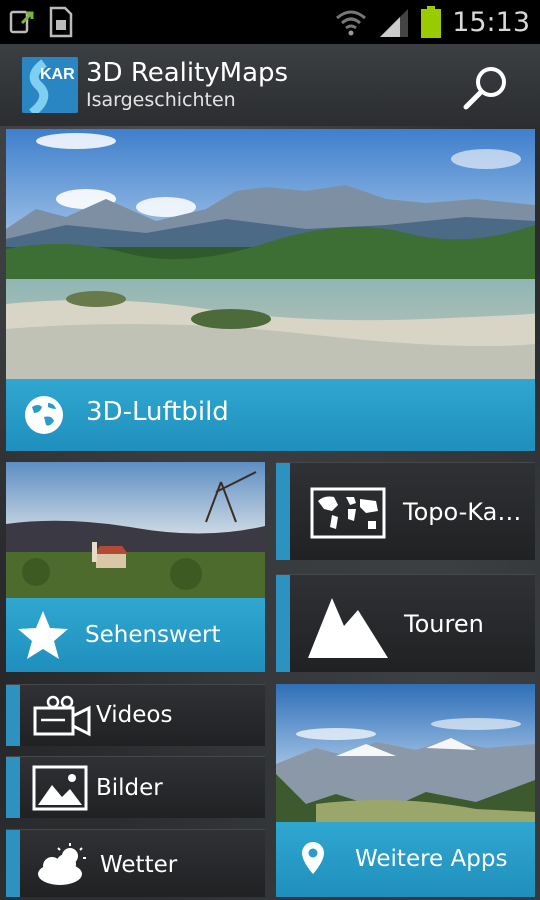 Image resolution: width=540 pixels, height=900 pixels. Describe the element at coordinates (61, 22) in the screenshot. I see `sim-icon` at that location.